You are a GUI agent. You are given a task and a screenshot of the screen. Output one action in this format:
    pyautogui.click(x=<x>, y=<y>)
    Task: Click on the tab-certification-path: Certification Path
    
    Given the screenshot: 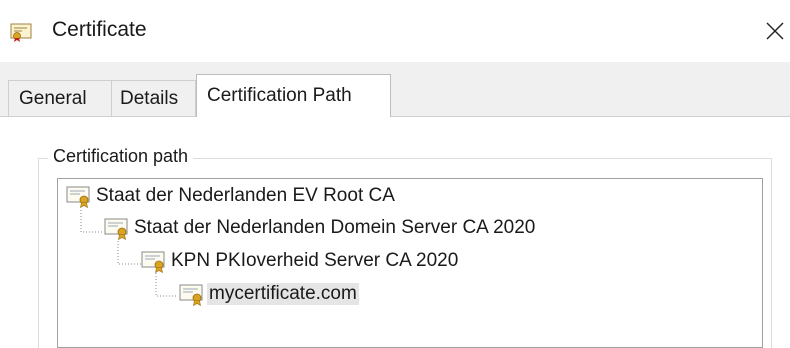 What is the action you would take?
    pyautogui.click(x=293, y=95)
    